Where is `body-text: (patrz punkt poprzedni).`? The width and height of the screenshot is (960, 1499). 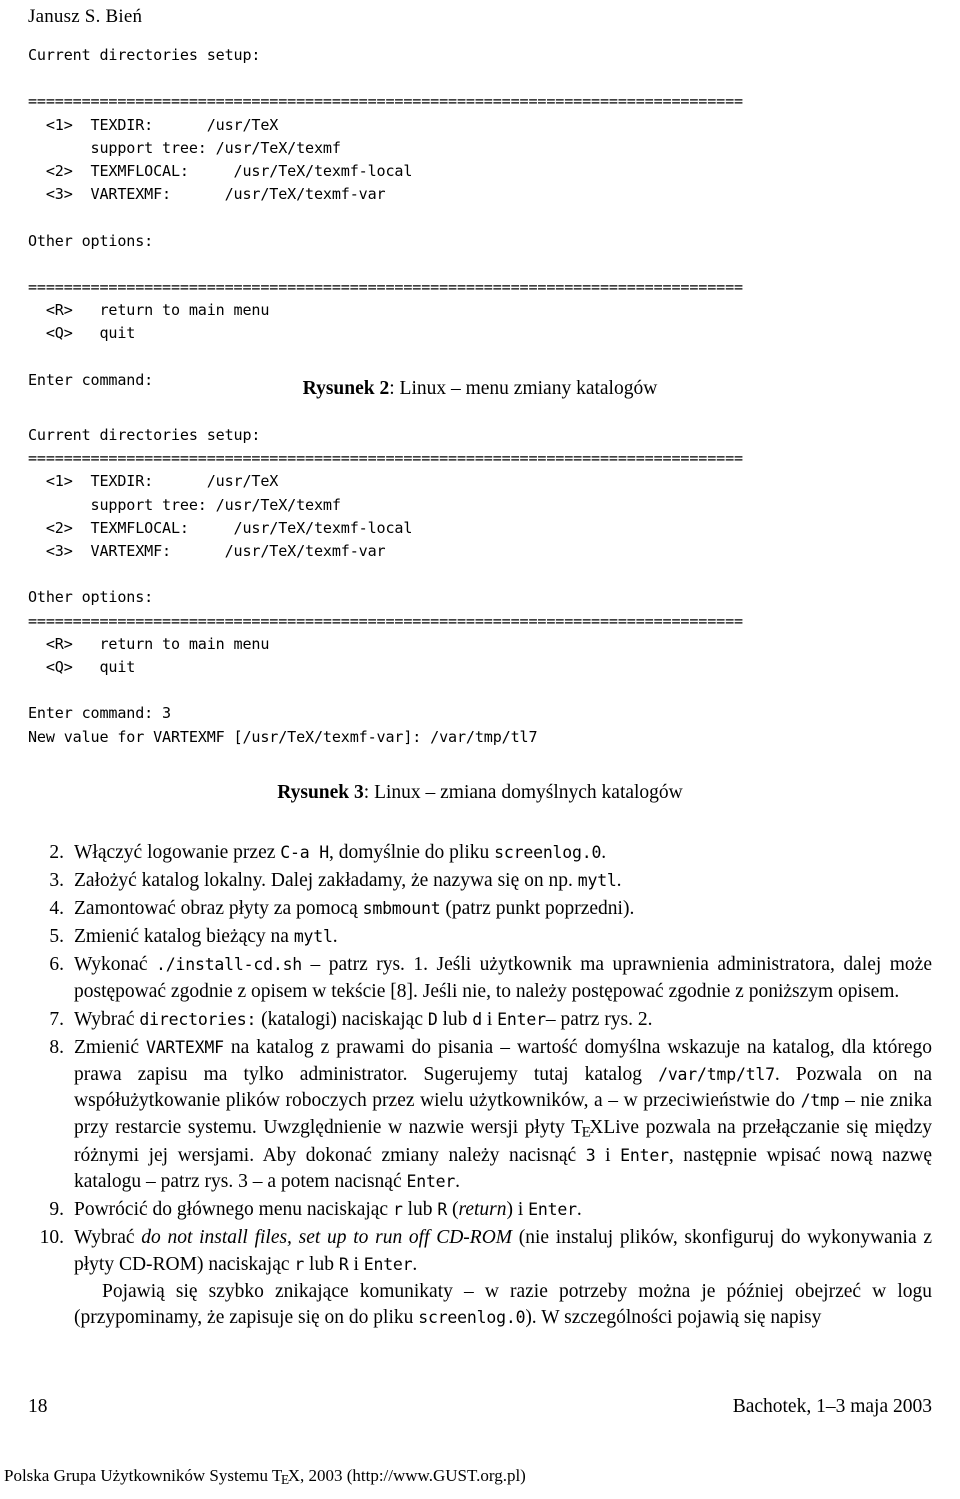 body-text: (patrz punkt poprzedni). is located at coordinates (537, 909).